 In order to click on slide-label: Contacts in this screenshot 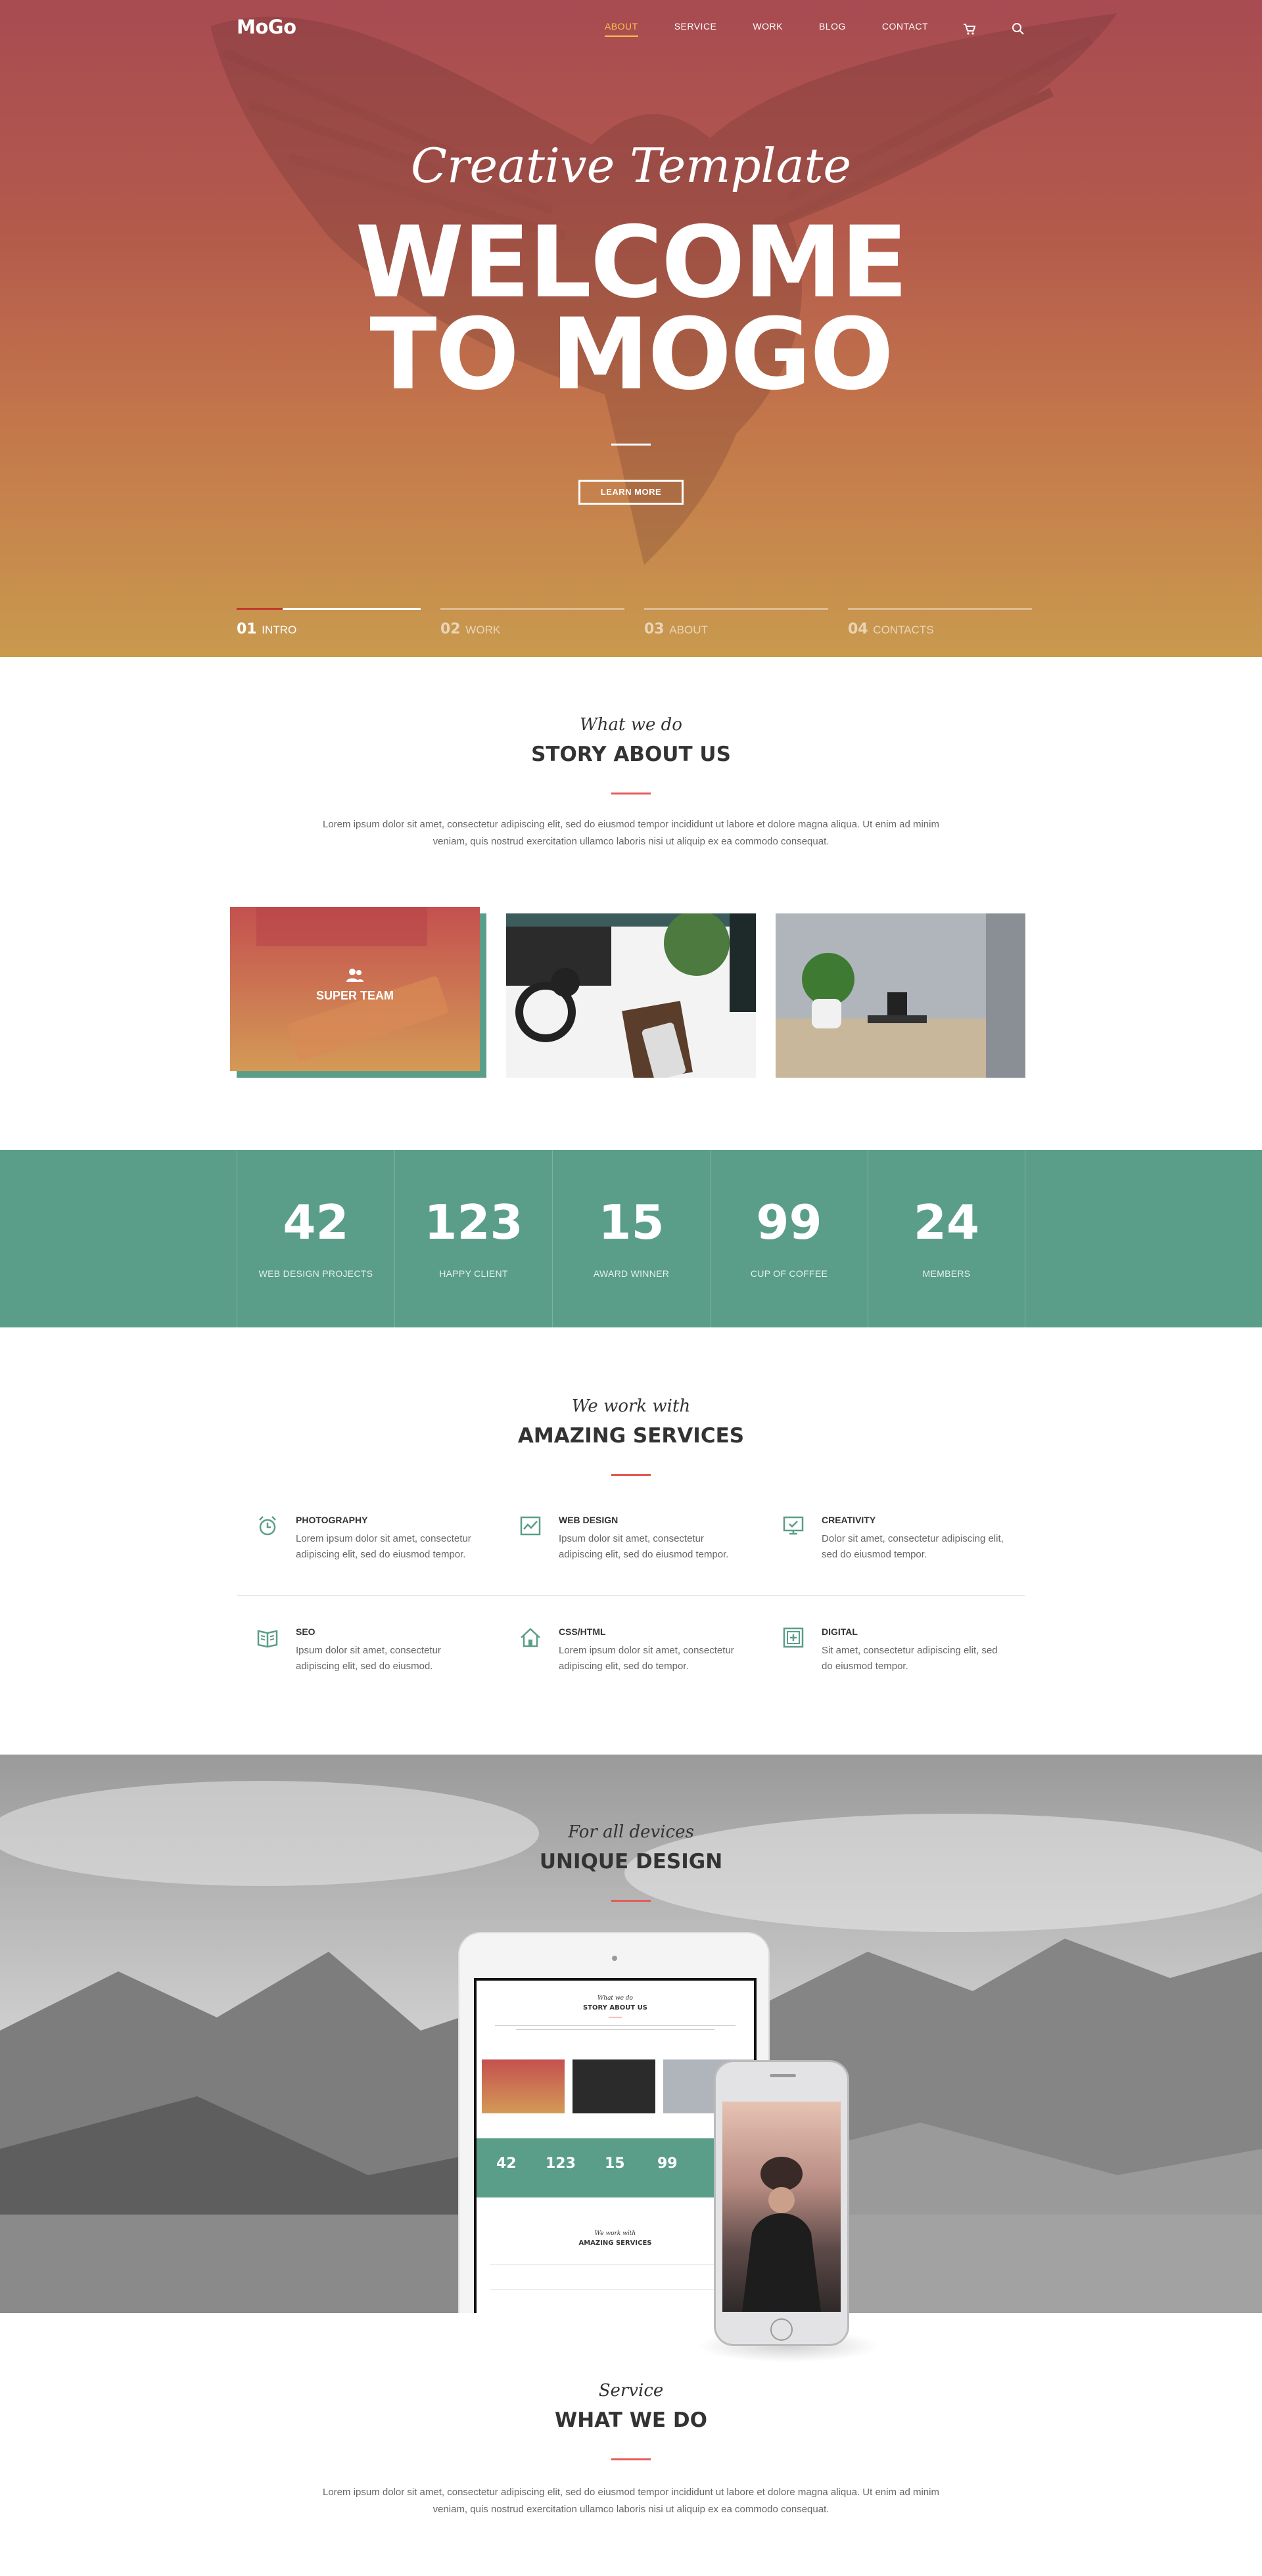, I will do `click(904, 630)`.